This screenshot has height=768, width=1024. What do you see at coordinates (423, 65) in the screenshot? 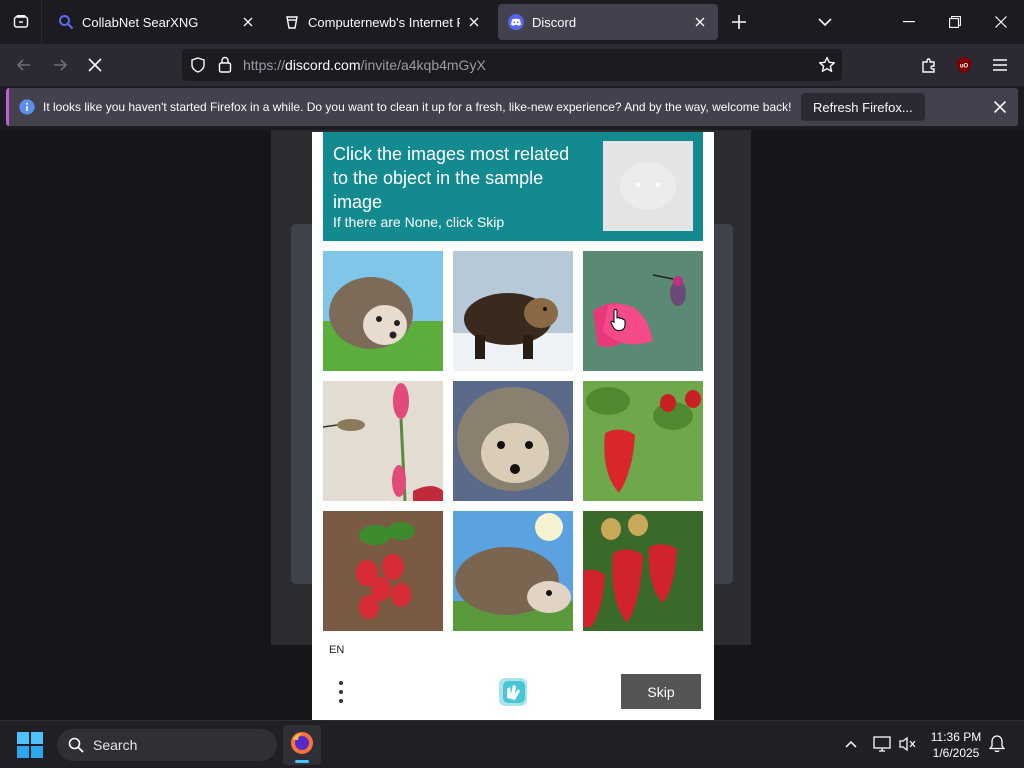
I see `url-path: /invite/a4kqb4mGyX` at bounding box center [423, 65].